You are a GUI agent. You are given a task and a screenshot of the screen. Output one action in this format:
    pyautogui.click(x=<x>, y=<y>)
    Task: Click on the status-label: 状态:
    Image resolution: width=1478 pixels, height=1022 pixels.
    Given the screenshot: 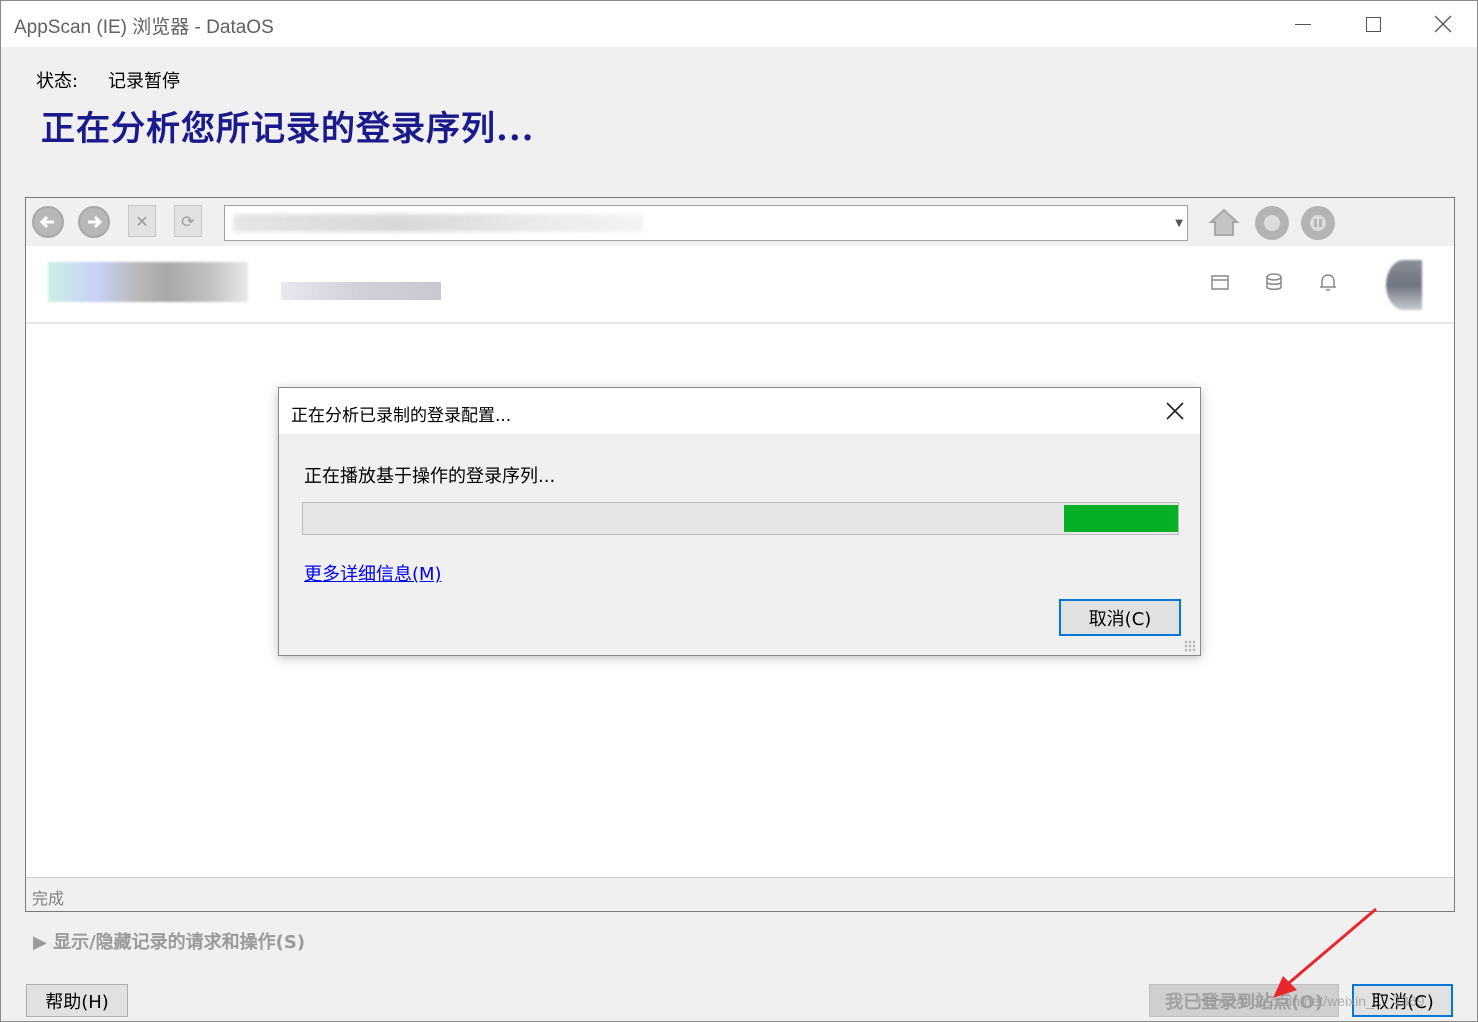 What is the action you would take?
    pyautogui.click(x=57, y=81)
    